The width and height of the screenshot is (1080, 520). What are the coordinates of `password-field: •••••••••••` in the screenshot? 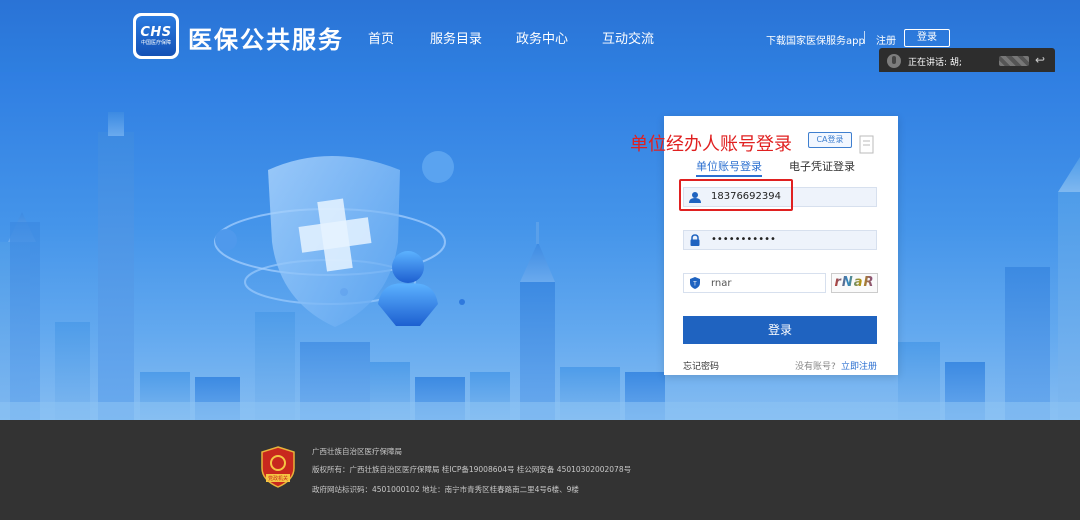 It's located at (780, 240).